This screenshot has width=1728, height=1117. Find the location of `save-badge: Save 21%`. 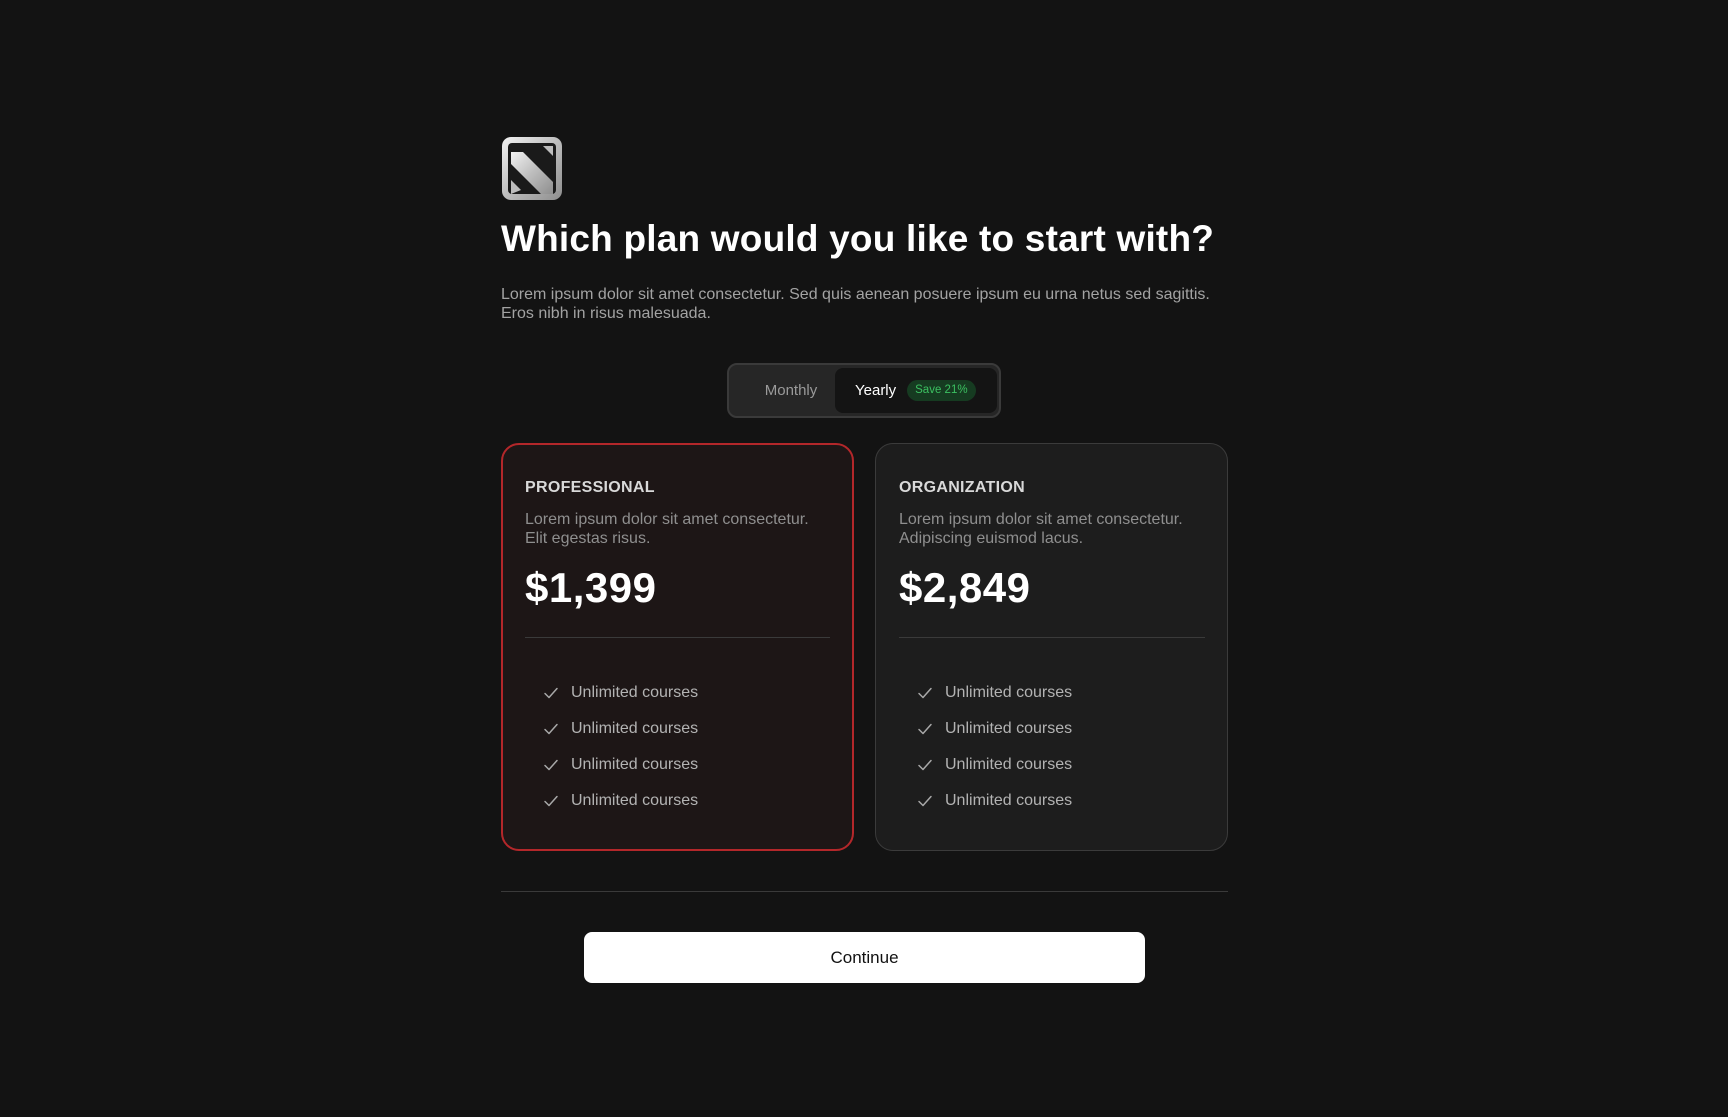

save-badge: Save 21% is located at coordinates (941, 390).